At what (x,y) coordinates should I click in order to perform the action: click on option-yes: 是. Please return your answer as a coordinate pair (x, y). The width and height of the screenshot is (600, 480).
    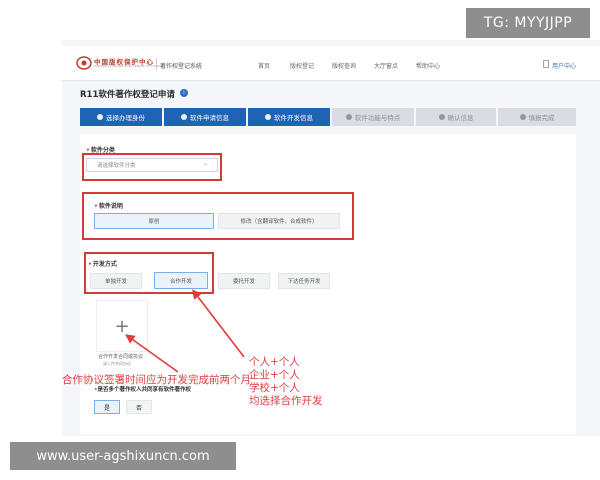
    Looking at the image, I should click on (107, 407).